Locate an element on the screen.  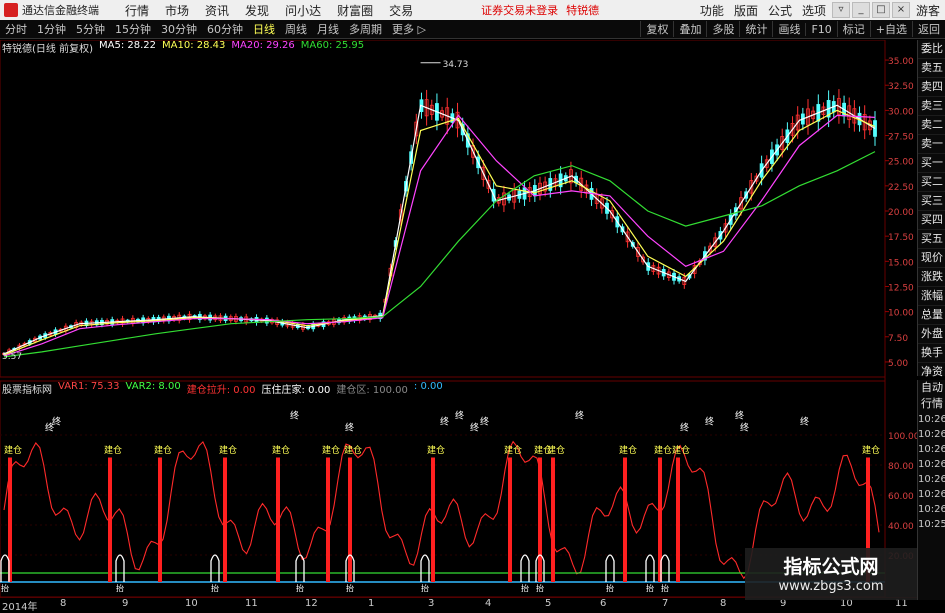
date-label: 10 is located at coordinates (191, 603).